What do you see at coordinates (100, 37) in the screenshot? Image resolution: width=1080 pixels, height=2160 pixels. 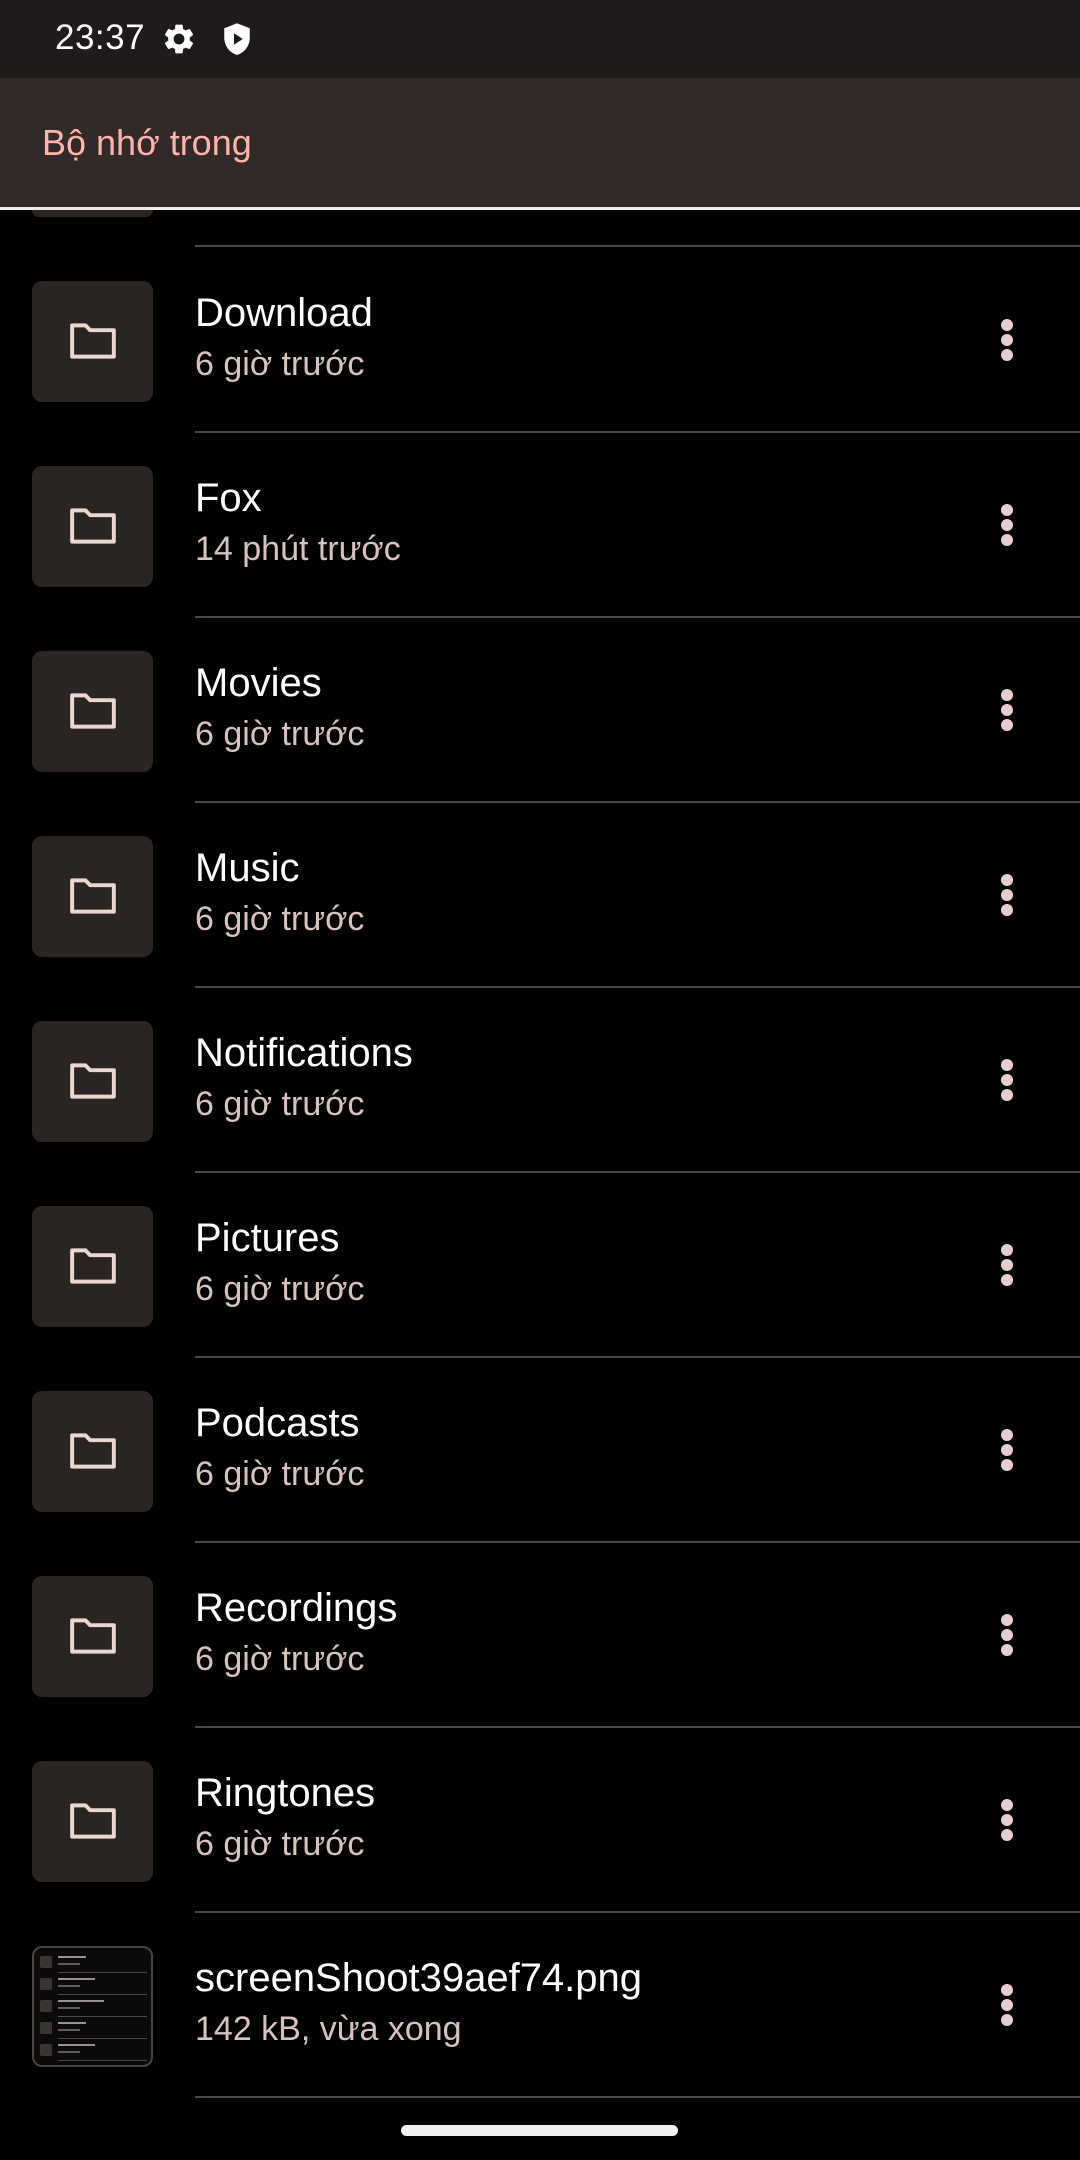 I see `status-time: 23:37` at bounding box center [100, 37].